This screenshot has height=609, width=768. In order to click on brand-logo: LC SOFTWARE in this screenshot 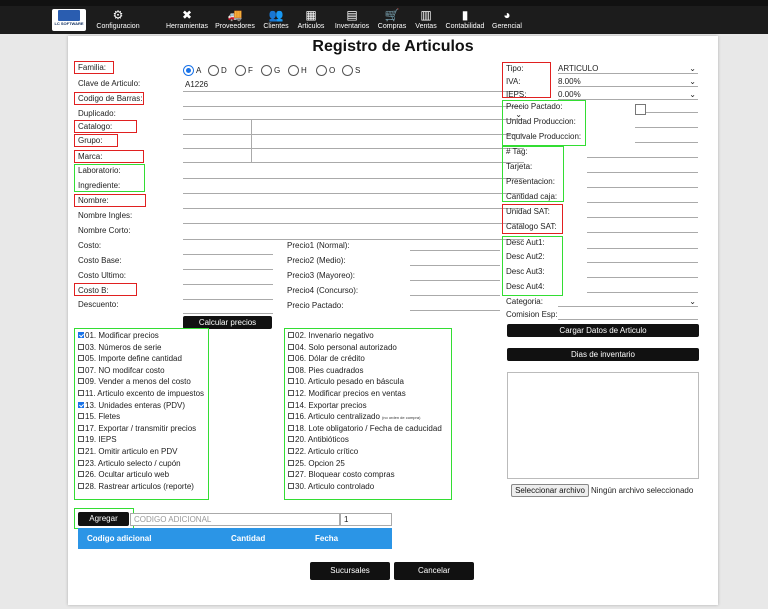, I will do `click(69, 20)`.